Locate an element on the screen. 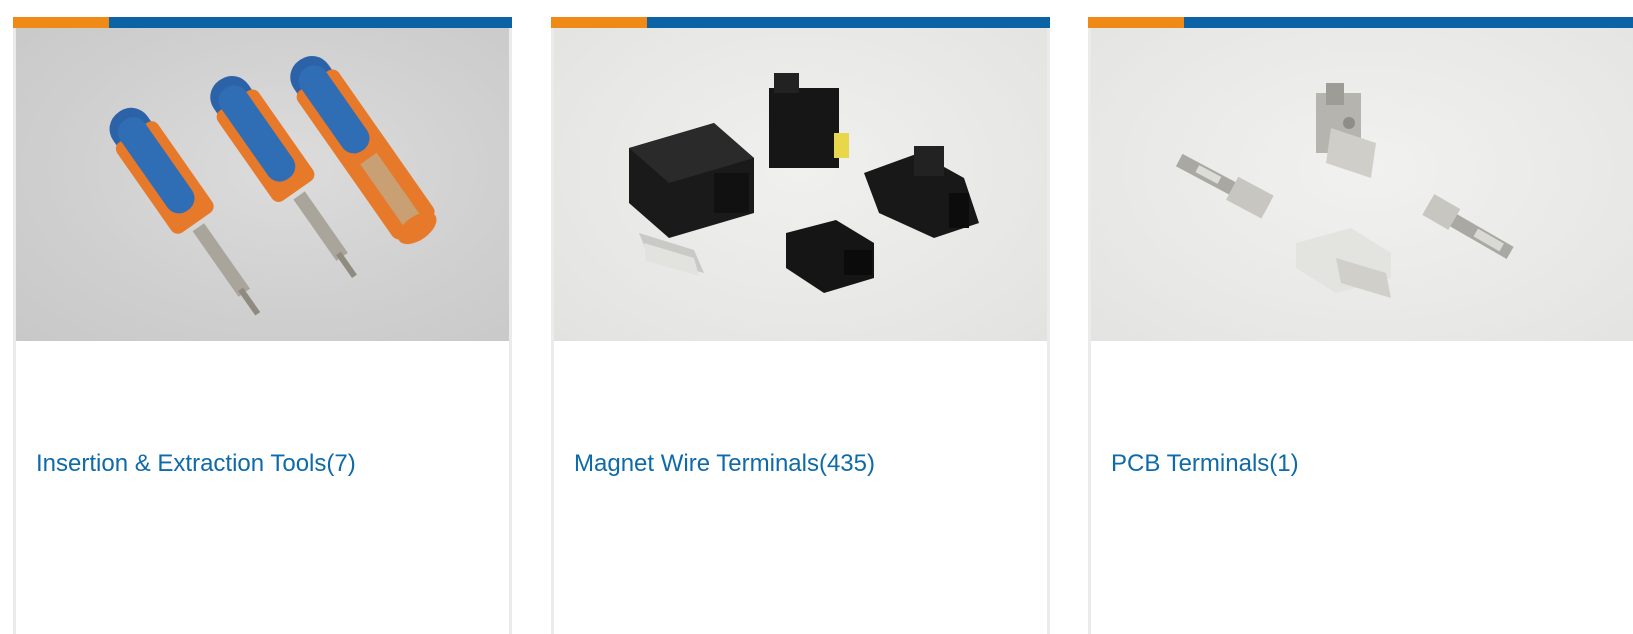 The image size is (1633, 634). category-link-title: PCB Terminals(1) is located at coordinates (1205, 464).